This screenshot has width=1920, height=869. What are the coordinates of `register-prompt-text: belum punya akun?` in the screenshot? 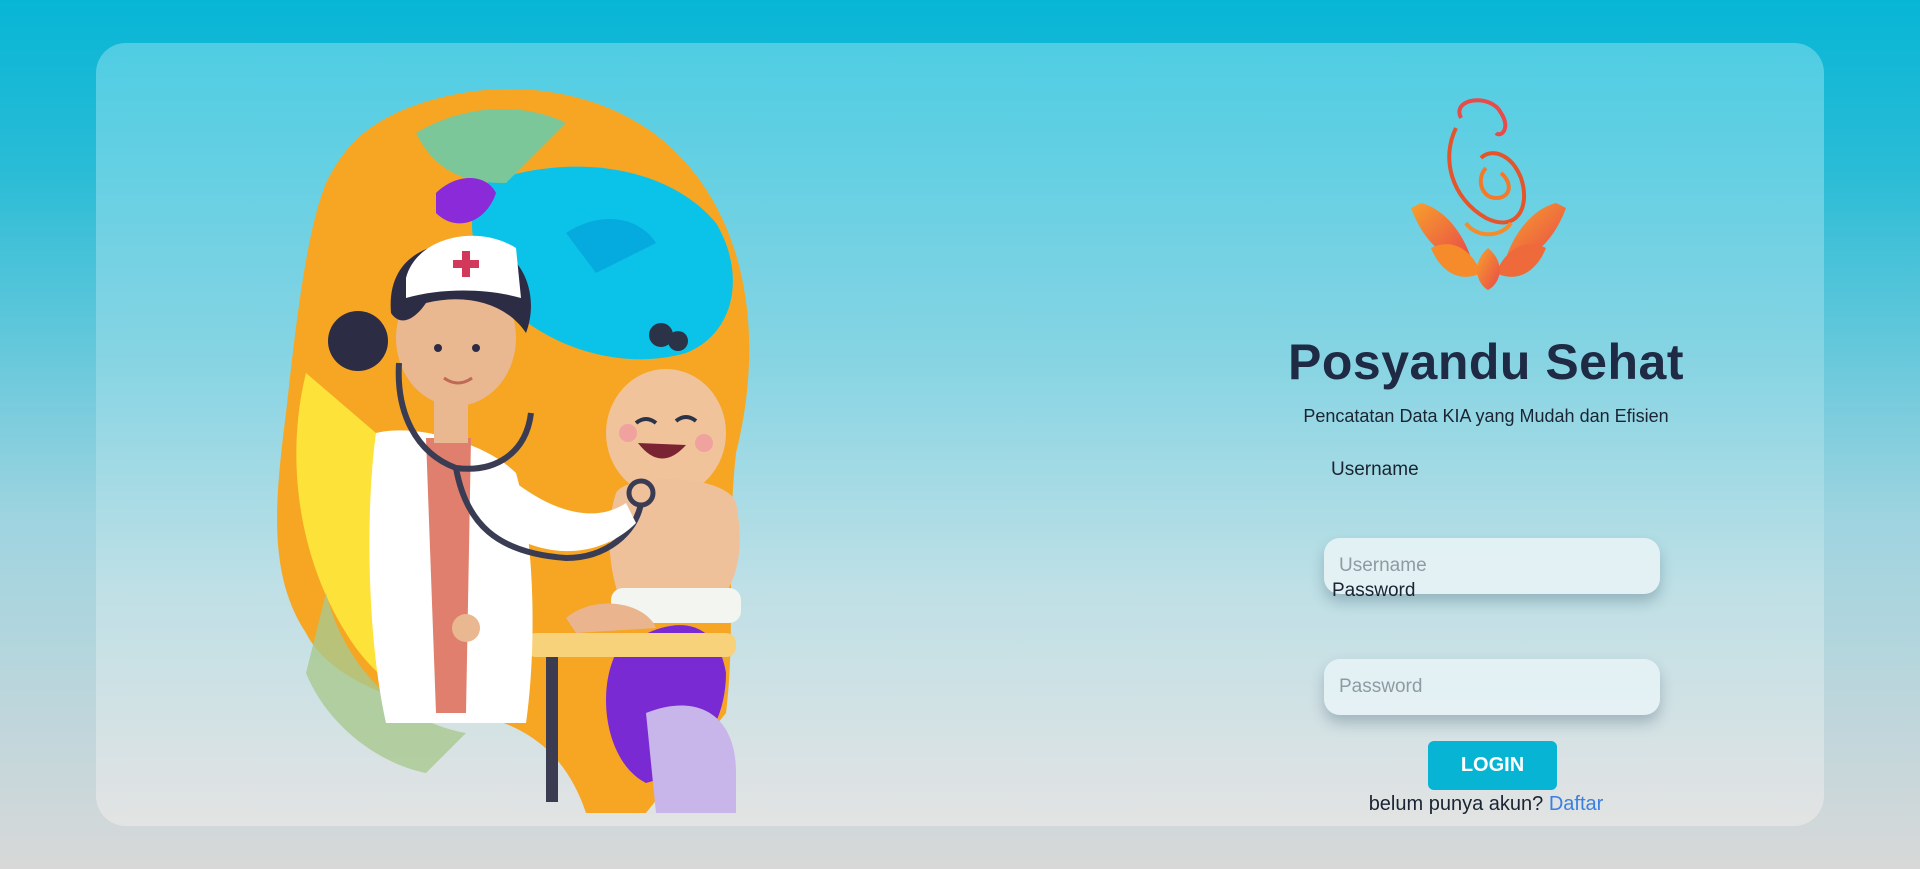 It's located at (1456, 804).